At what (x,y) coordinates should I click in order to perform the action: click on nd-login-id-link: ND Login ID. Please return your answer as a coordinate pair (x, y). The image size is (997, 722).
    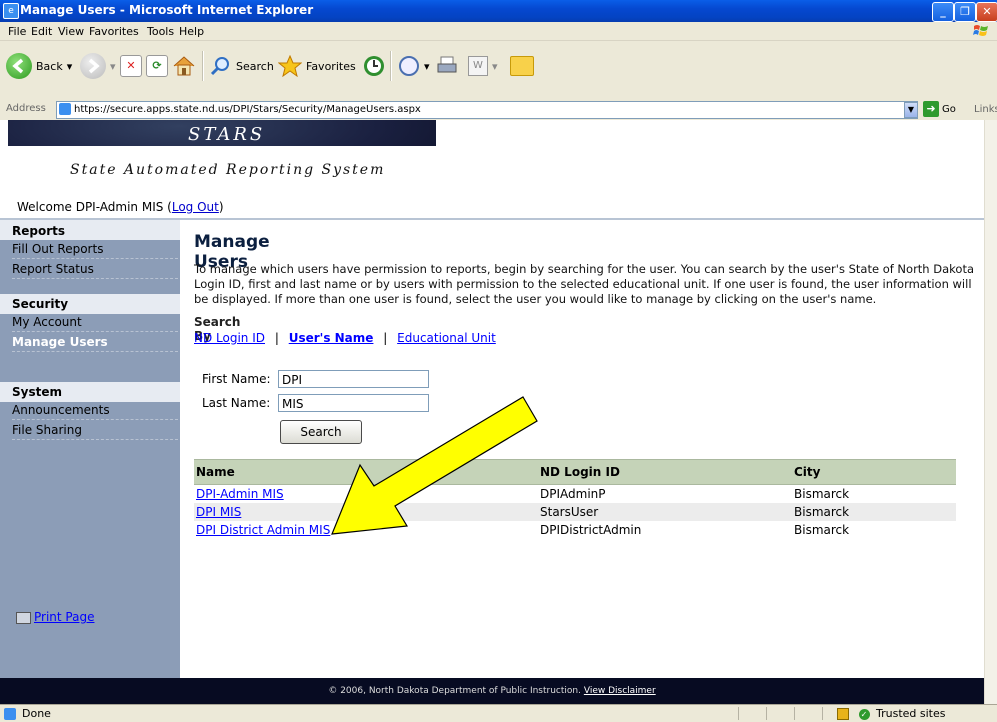
    Looking at the image, I should click on (229, 338).